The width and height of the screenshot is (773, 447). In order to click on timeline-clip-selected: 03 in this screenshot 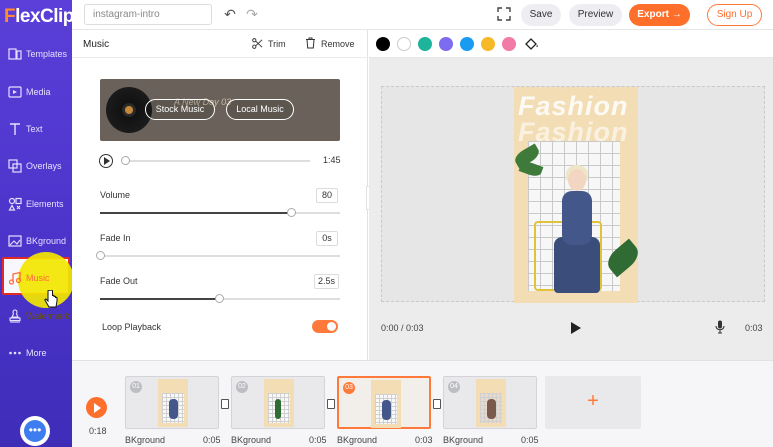, I will do `click(384, 402)`.